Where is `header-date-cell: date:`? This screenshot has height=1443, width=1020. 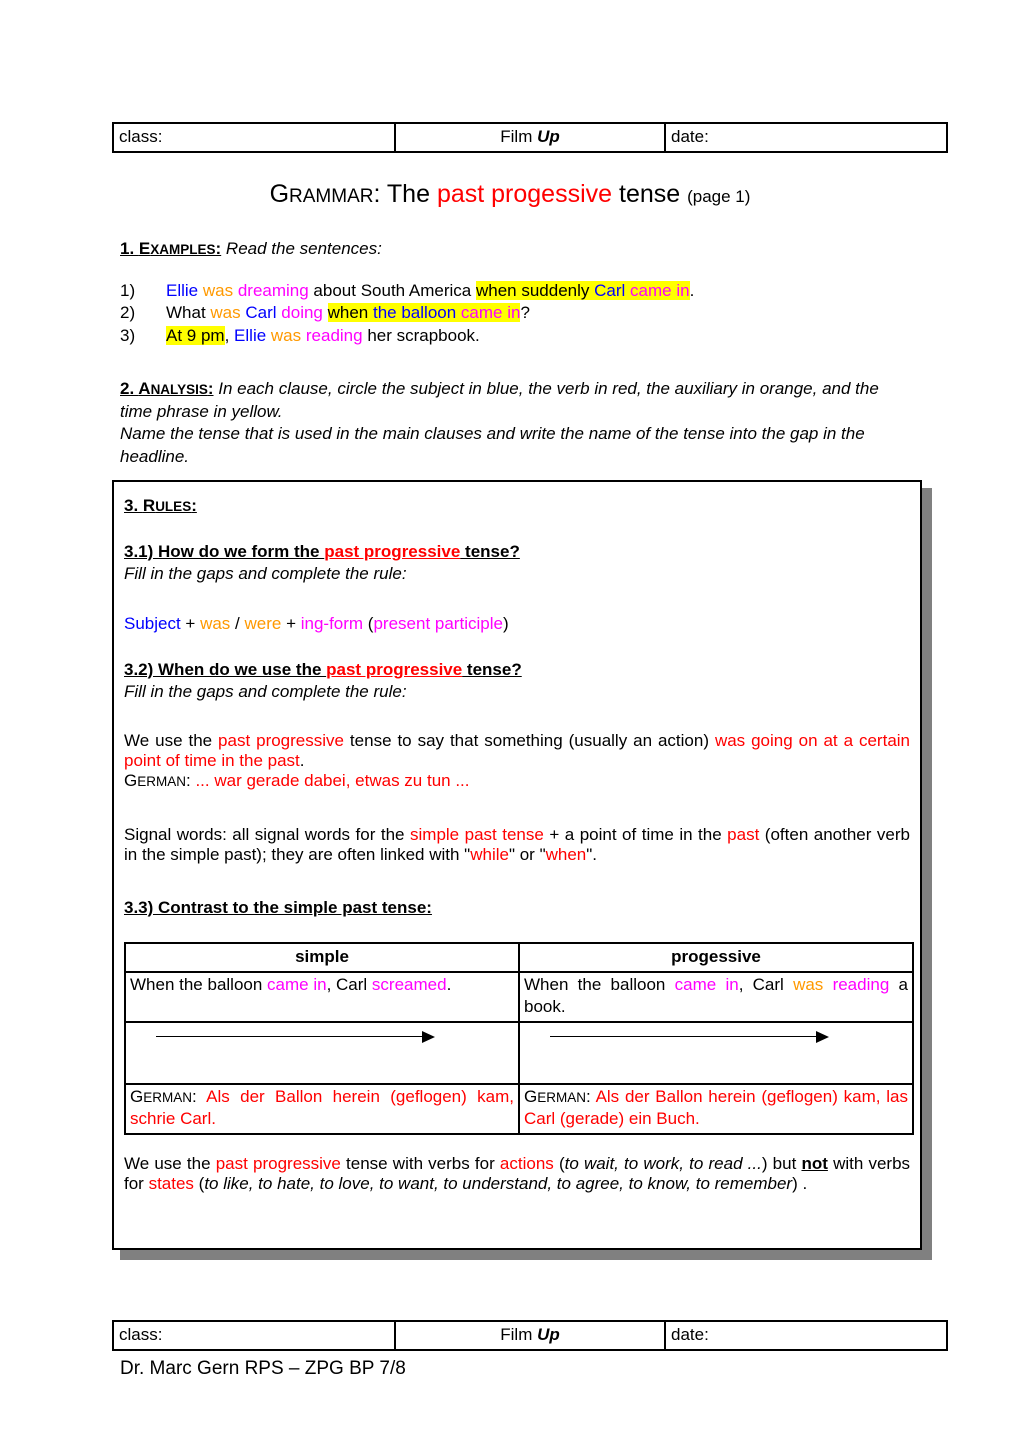 header-date-cell: date: is located at coordinates (806, 137).